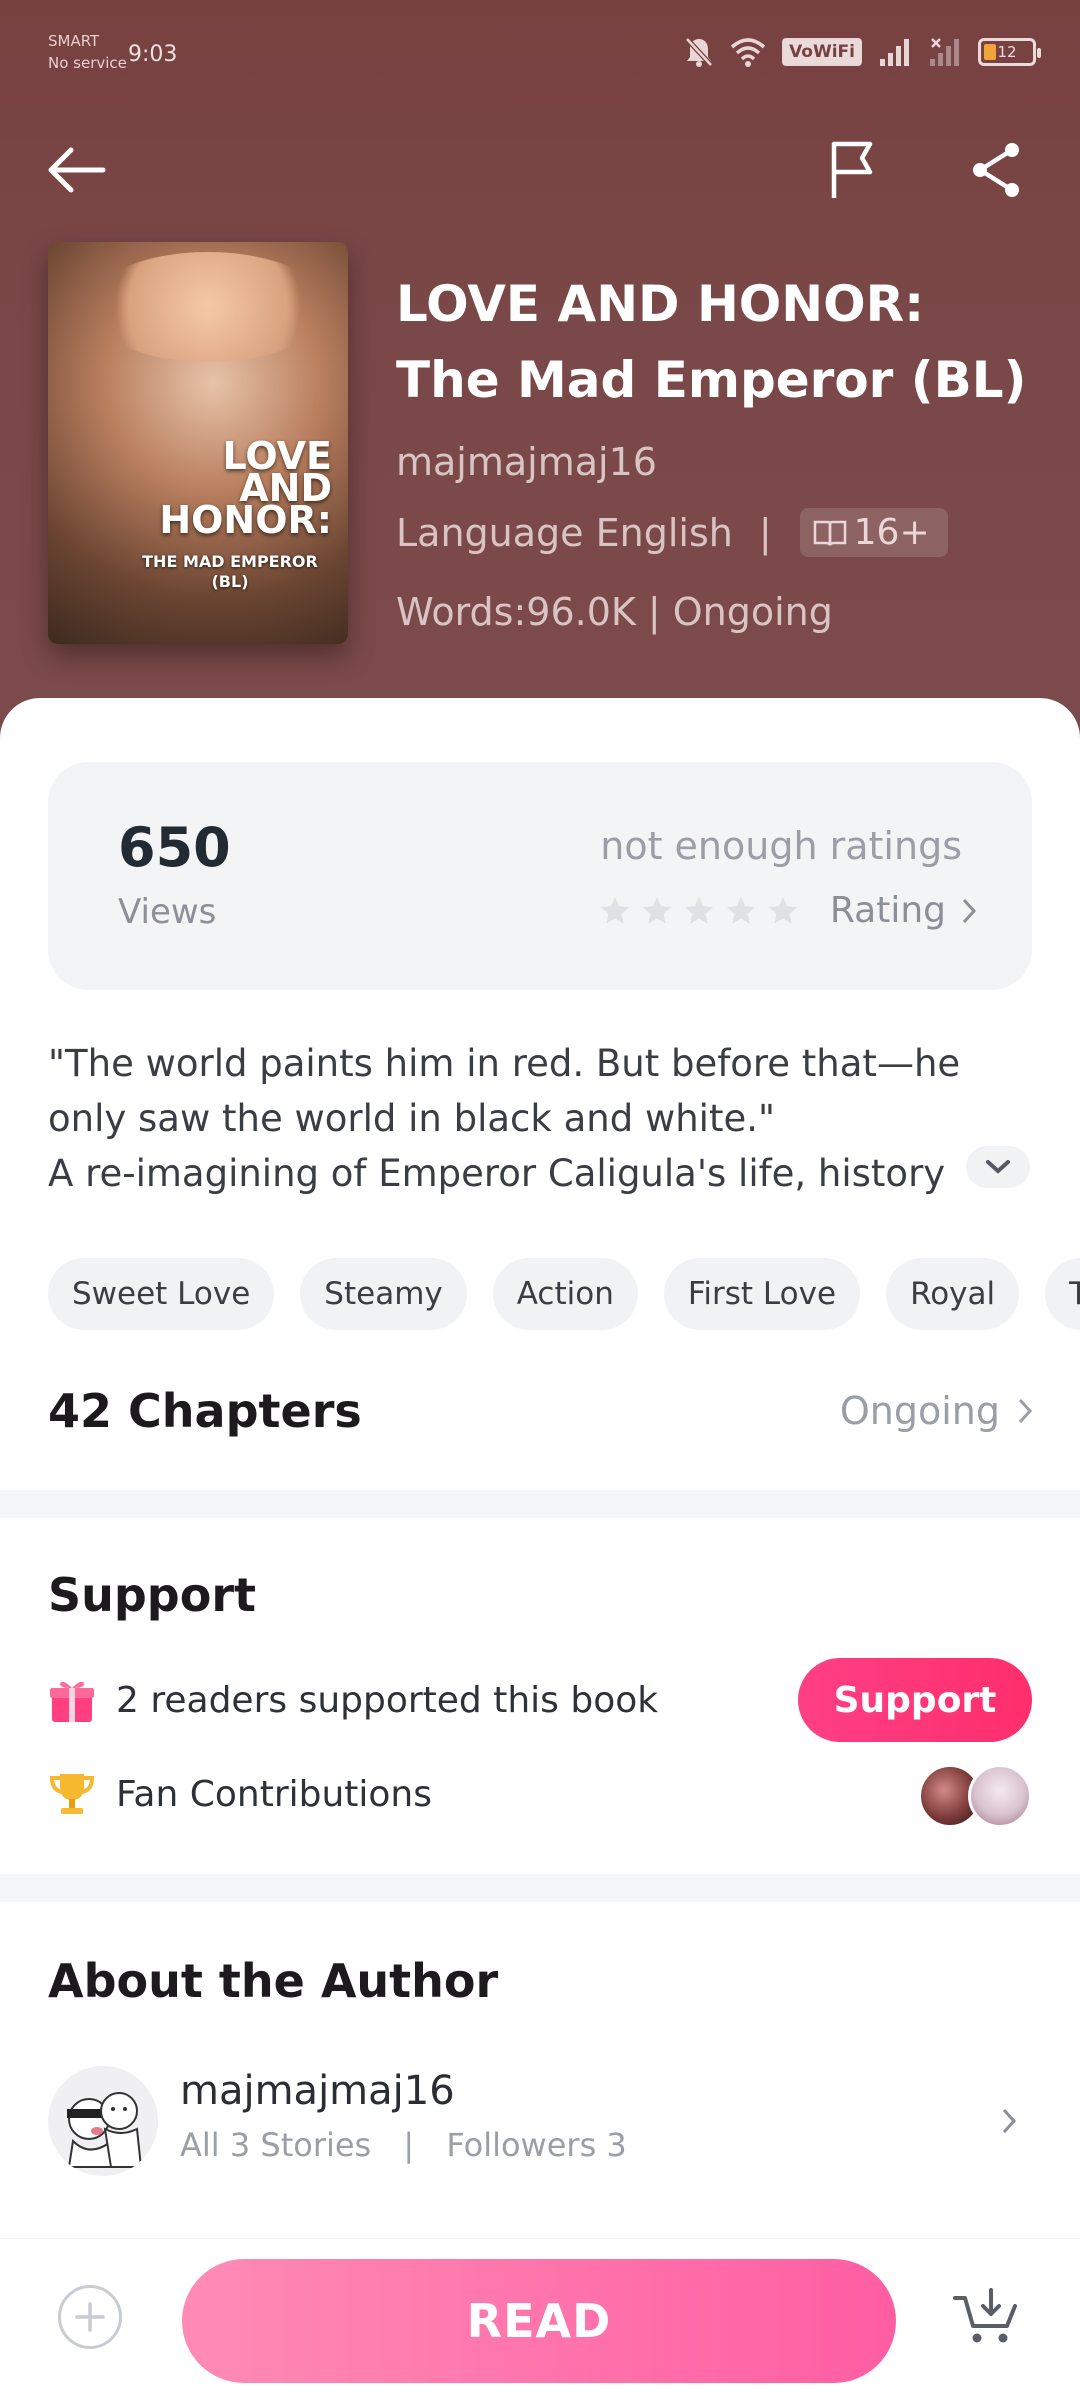 This screenshot has height=2400, width=1080. What do you see at coordinates (72, 1701) in the screenshot?
I see `gift-icon` at bounding box center [72, 1701].